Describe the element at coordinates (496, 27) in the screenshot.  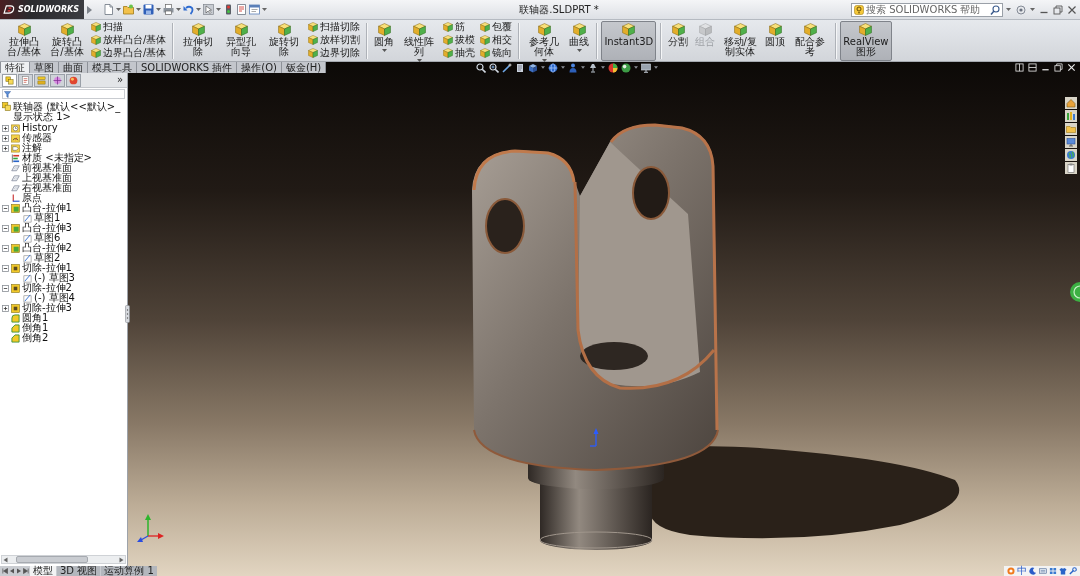
I see `ribbon-button: 包覆` at that location.